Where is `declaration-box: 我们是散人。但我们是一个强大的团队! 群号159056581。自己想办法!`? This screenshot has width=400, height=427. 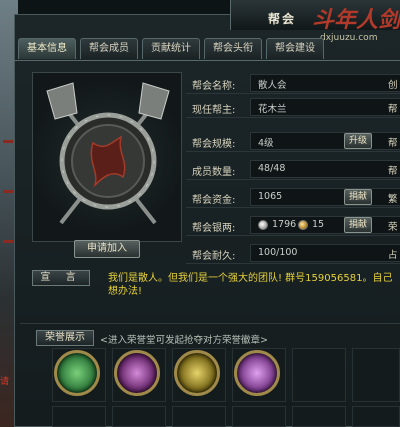
declaration-box: 我们是散人。但我们是一个强大的团队! 群号159056581。自己想办法! is located at coordinates (254, 295).